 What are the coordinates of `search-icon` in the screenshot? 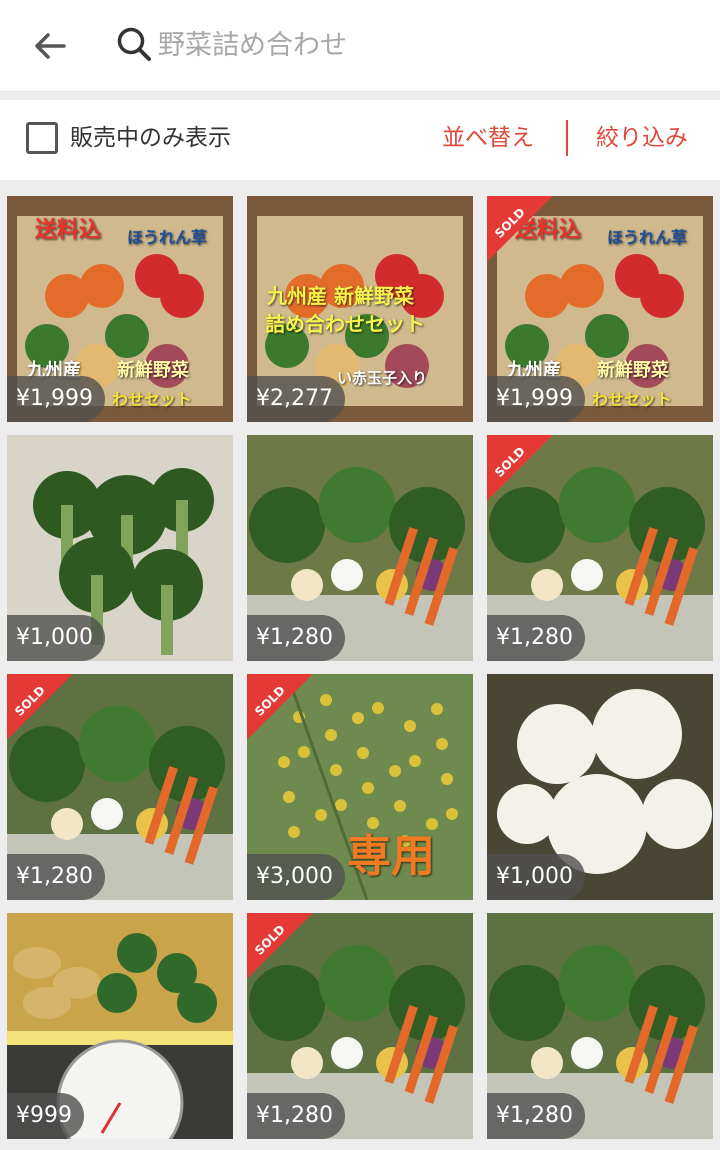 It's located at (135, 45).